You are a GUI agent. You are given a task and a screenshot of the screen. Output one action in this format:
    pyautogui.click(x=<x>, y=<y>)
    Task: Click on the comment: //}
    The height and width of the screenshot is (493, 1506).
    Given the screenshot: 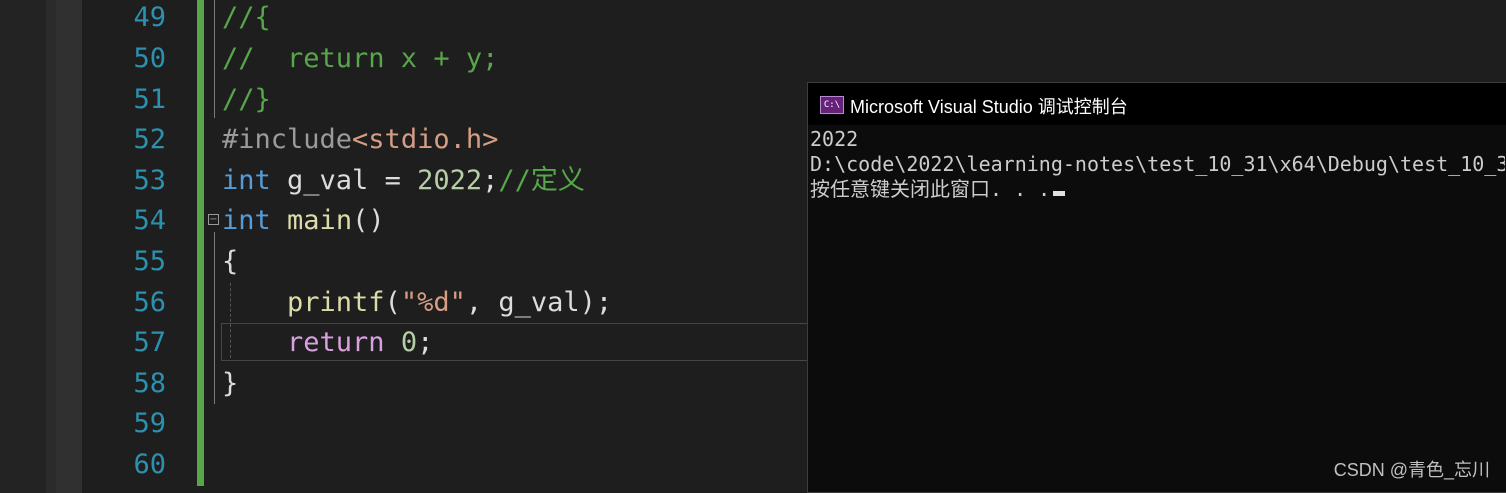 What is the action you would take?
    pyautogui.click(x=246, y=99)
    